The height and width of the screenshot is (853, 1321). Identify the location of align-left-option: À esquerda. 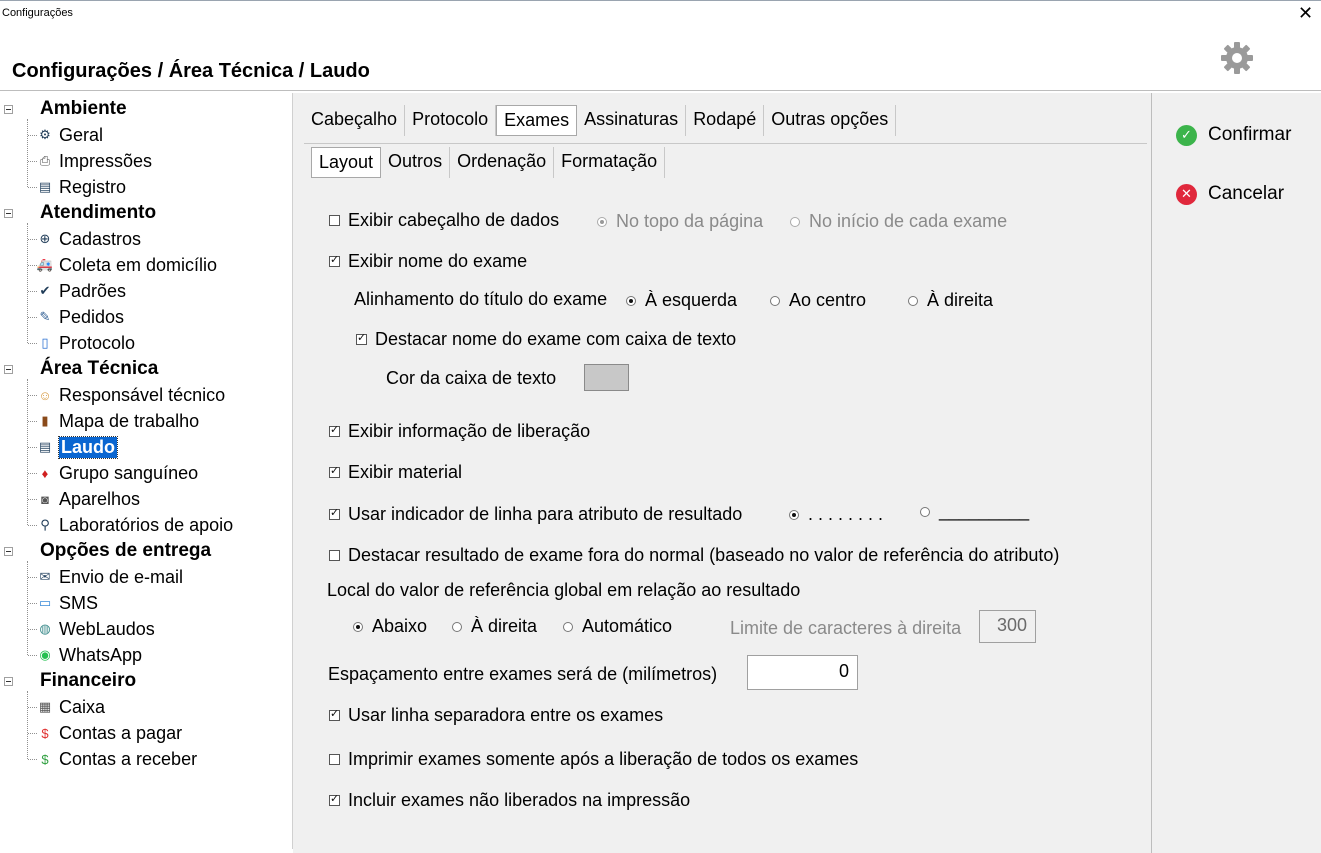
(681, 300).